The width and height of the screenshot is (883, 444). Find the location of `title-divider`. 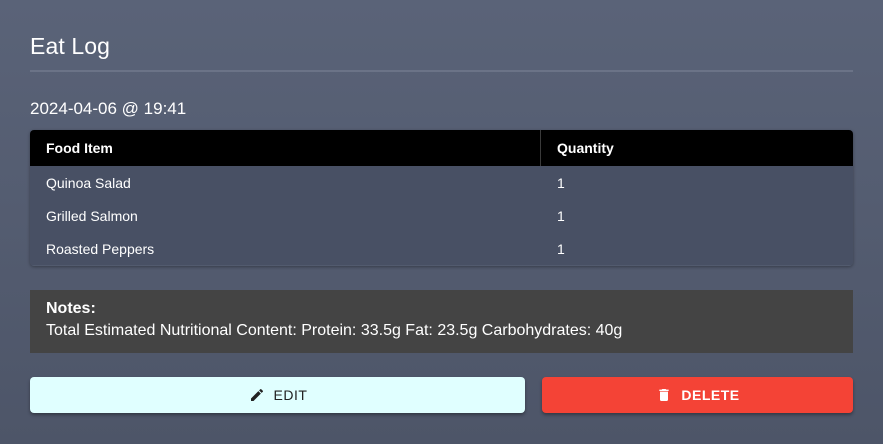

title-divider is located at coordinates (441, 71).